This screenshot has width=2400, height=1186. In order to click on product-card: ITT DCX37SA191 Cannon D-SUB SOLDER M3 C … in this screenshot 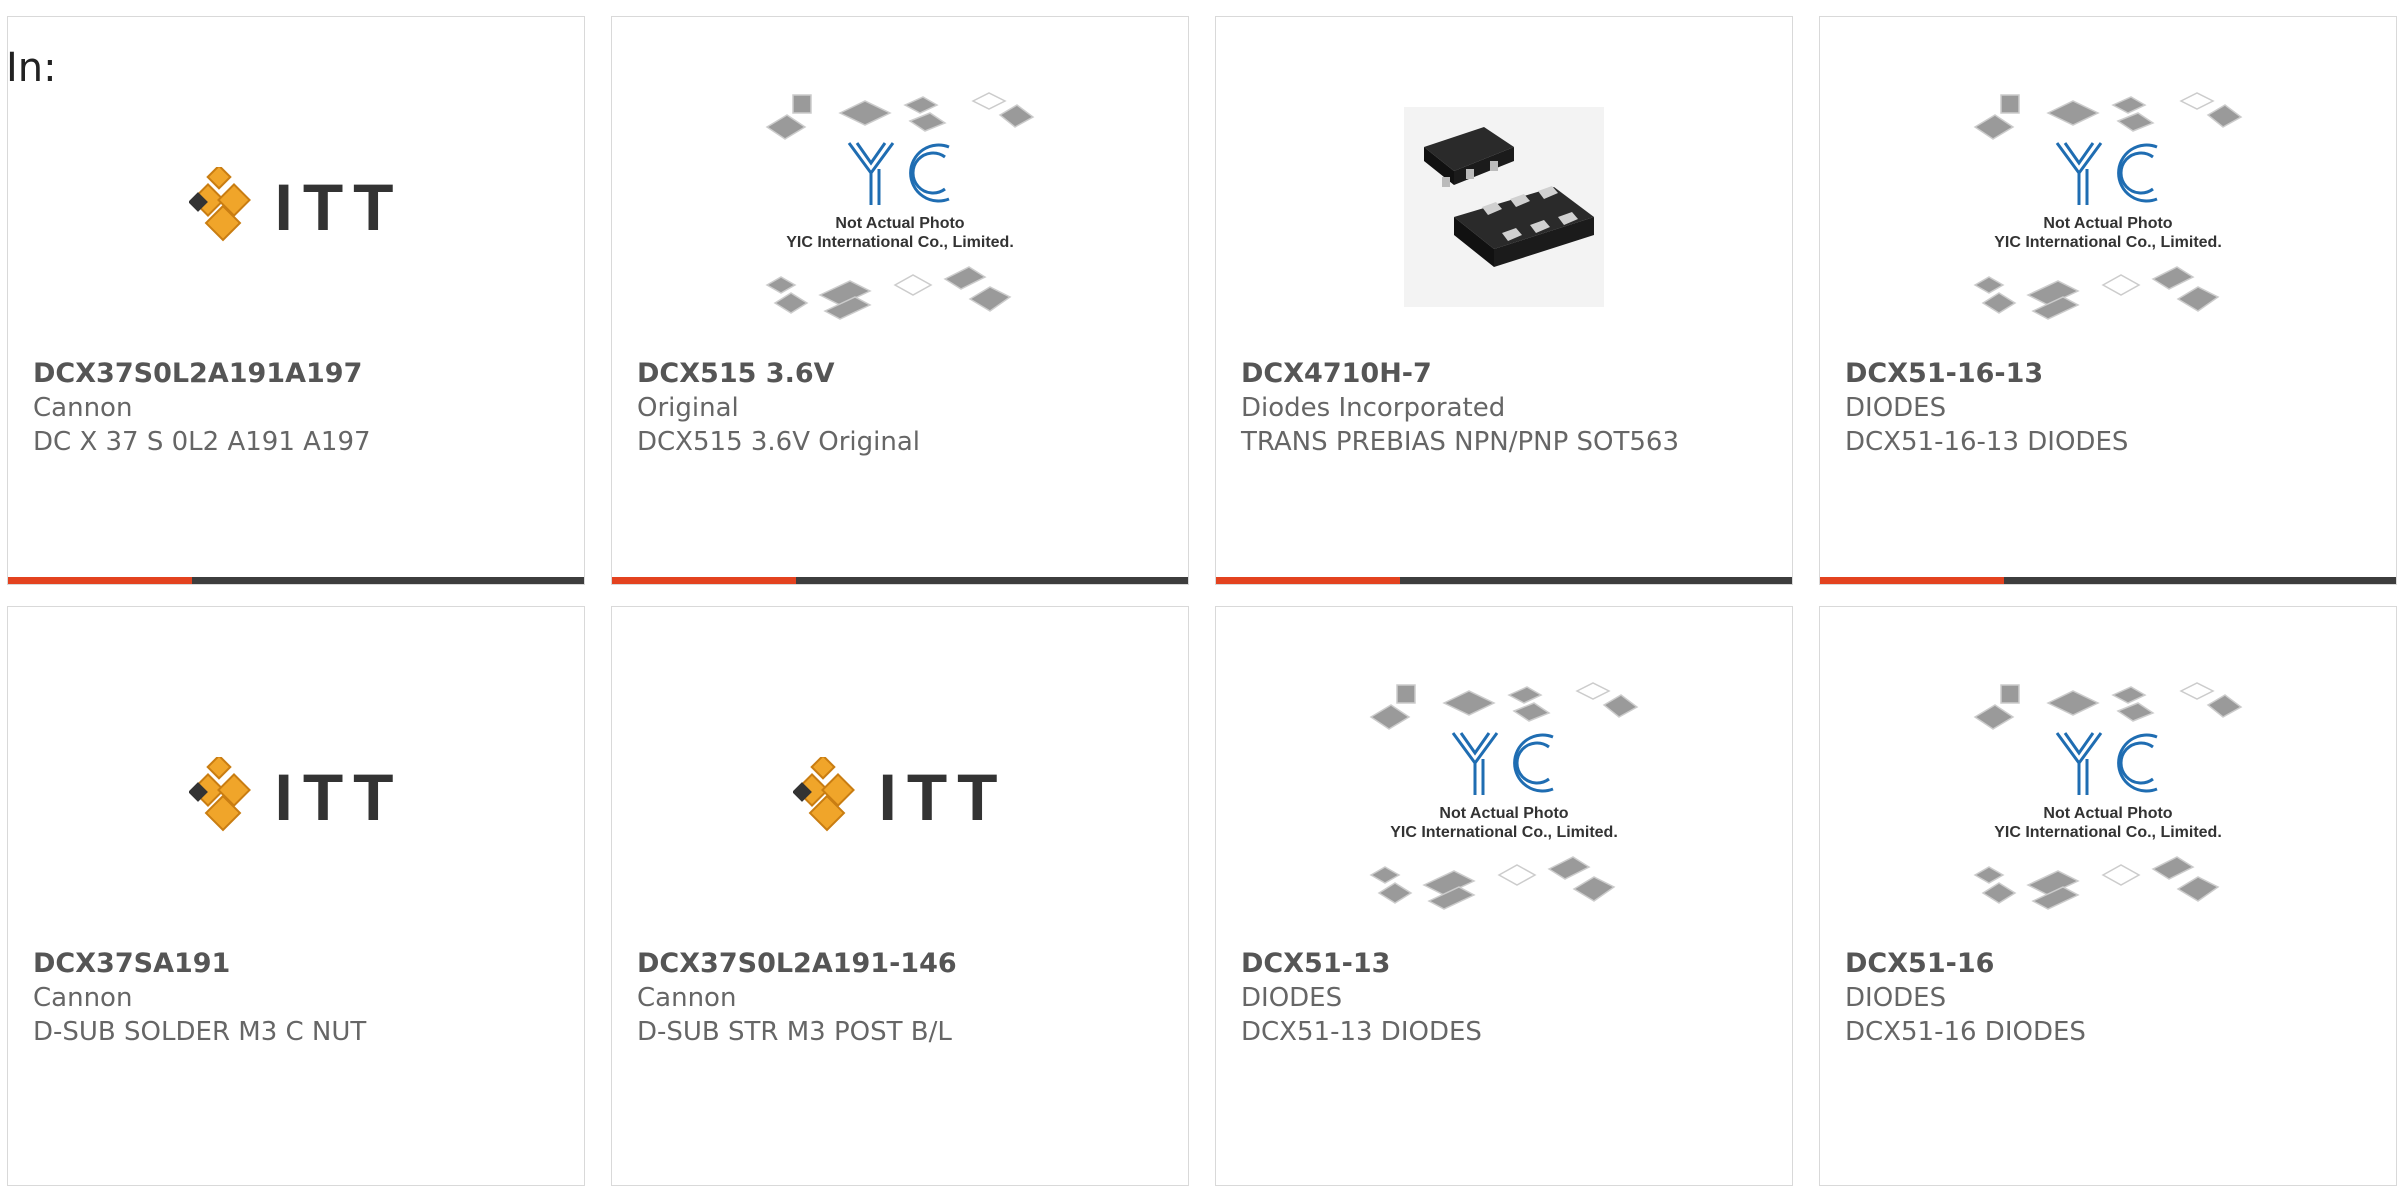, I will do `click(296, 896)`.